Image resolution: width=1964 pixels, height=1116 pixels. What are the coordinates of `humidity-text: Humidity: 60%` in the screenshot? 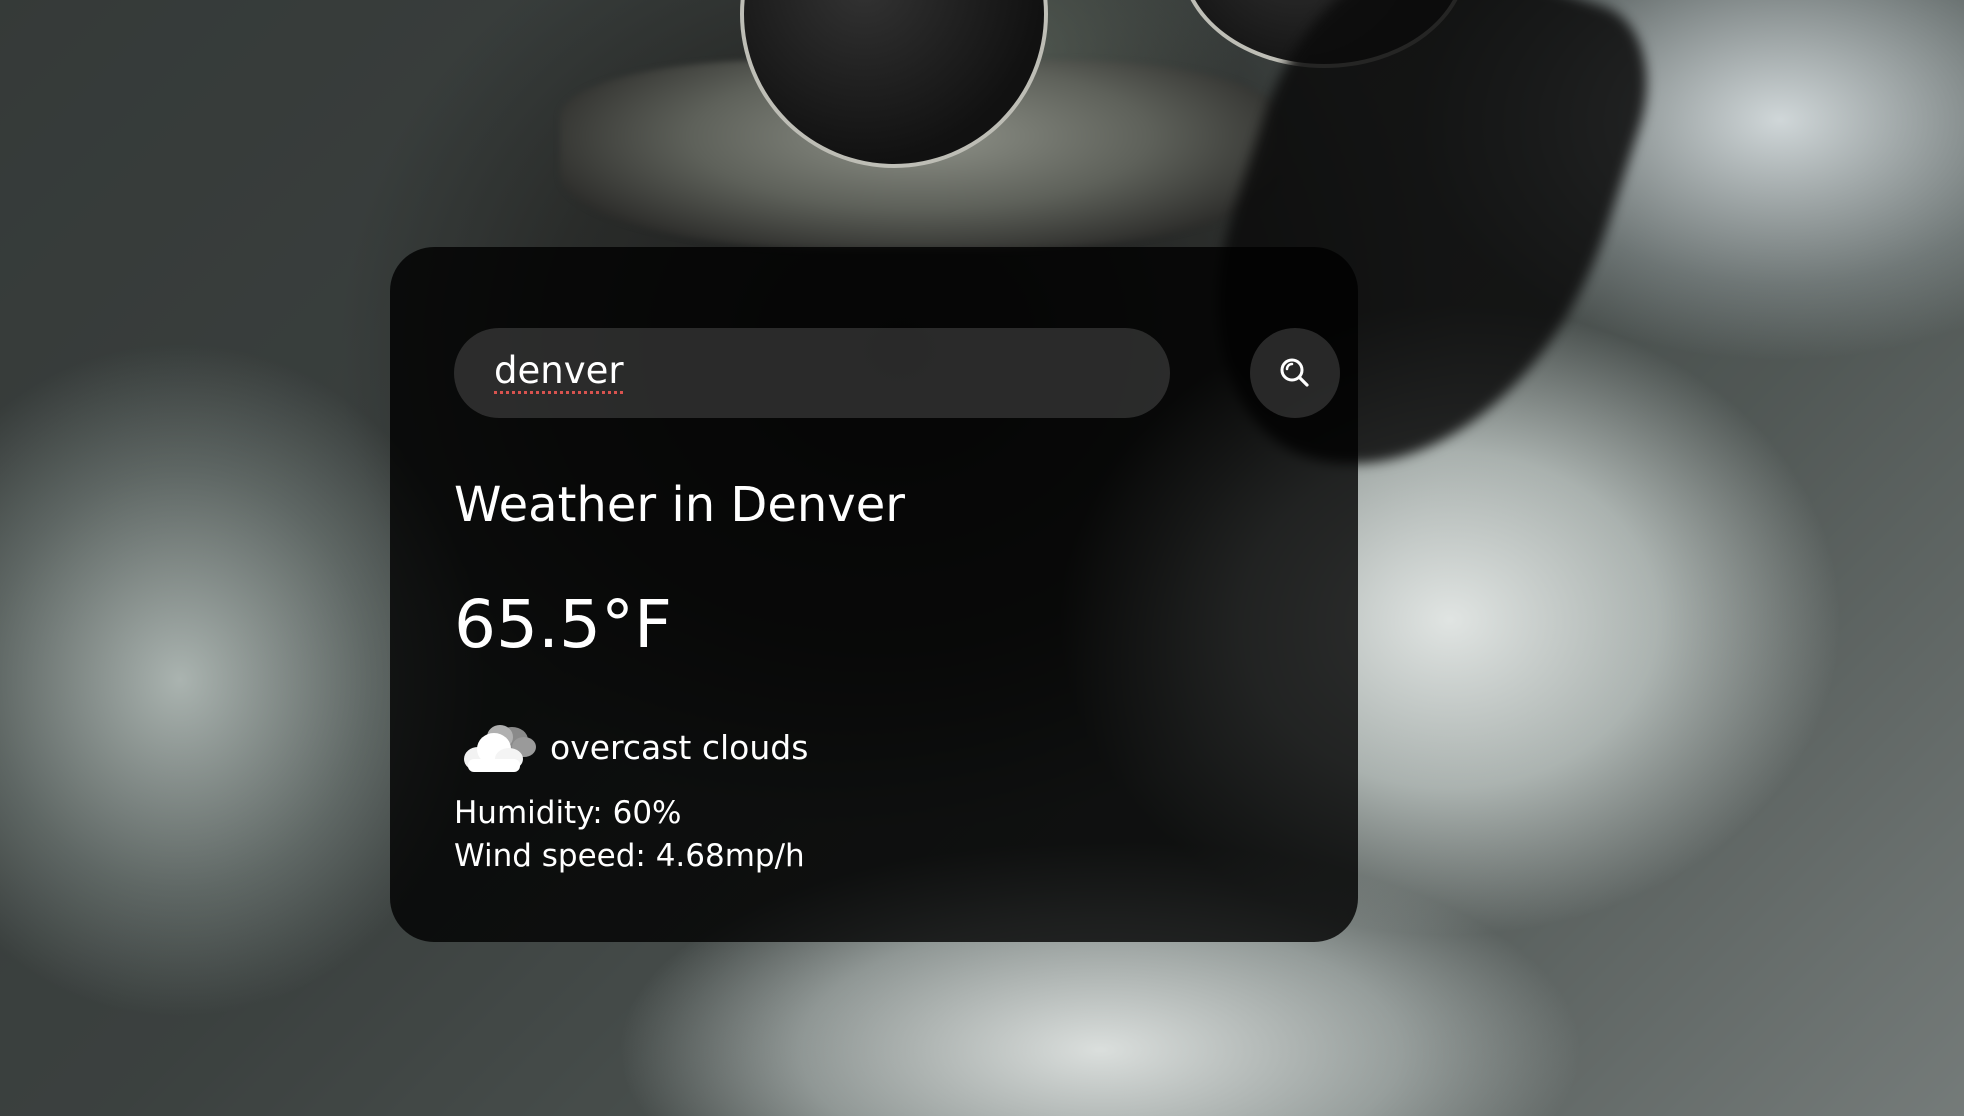 It's located at (568, 813).